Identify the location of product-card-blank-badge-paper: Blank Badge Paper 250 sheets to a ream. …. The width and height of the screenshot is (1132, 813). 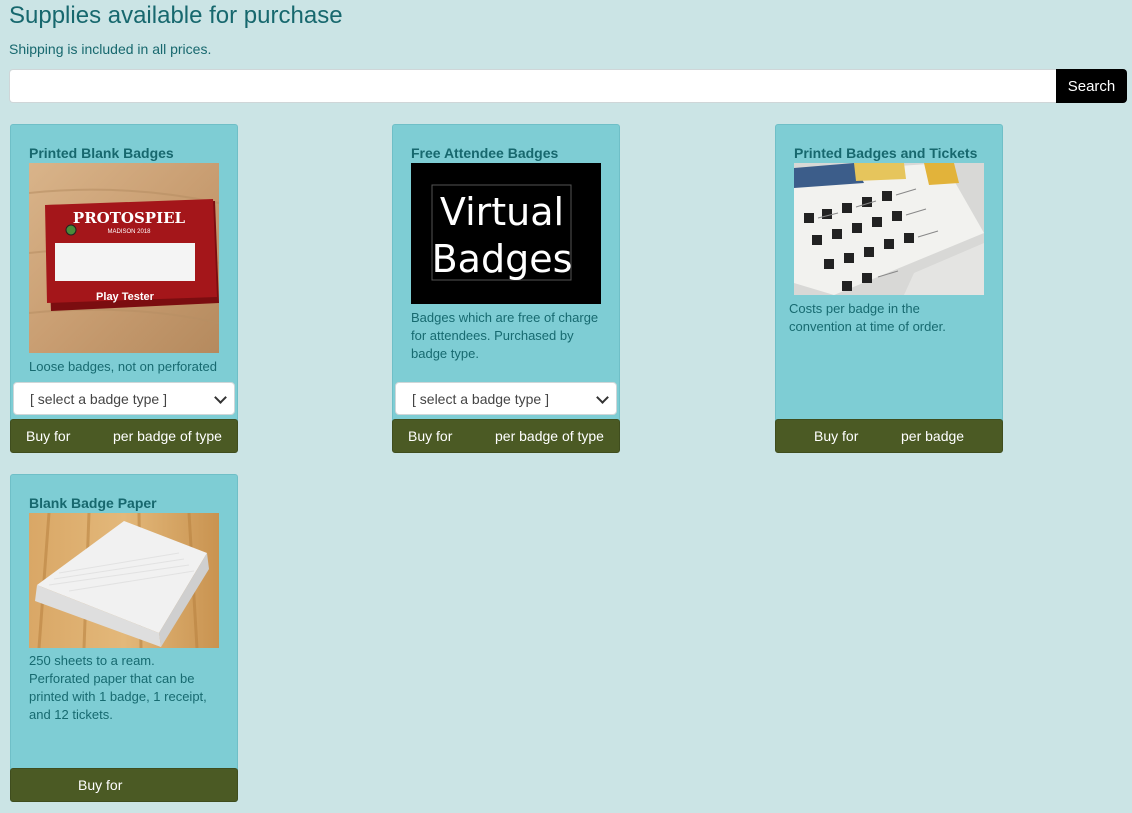
(124, 638).